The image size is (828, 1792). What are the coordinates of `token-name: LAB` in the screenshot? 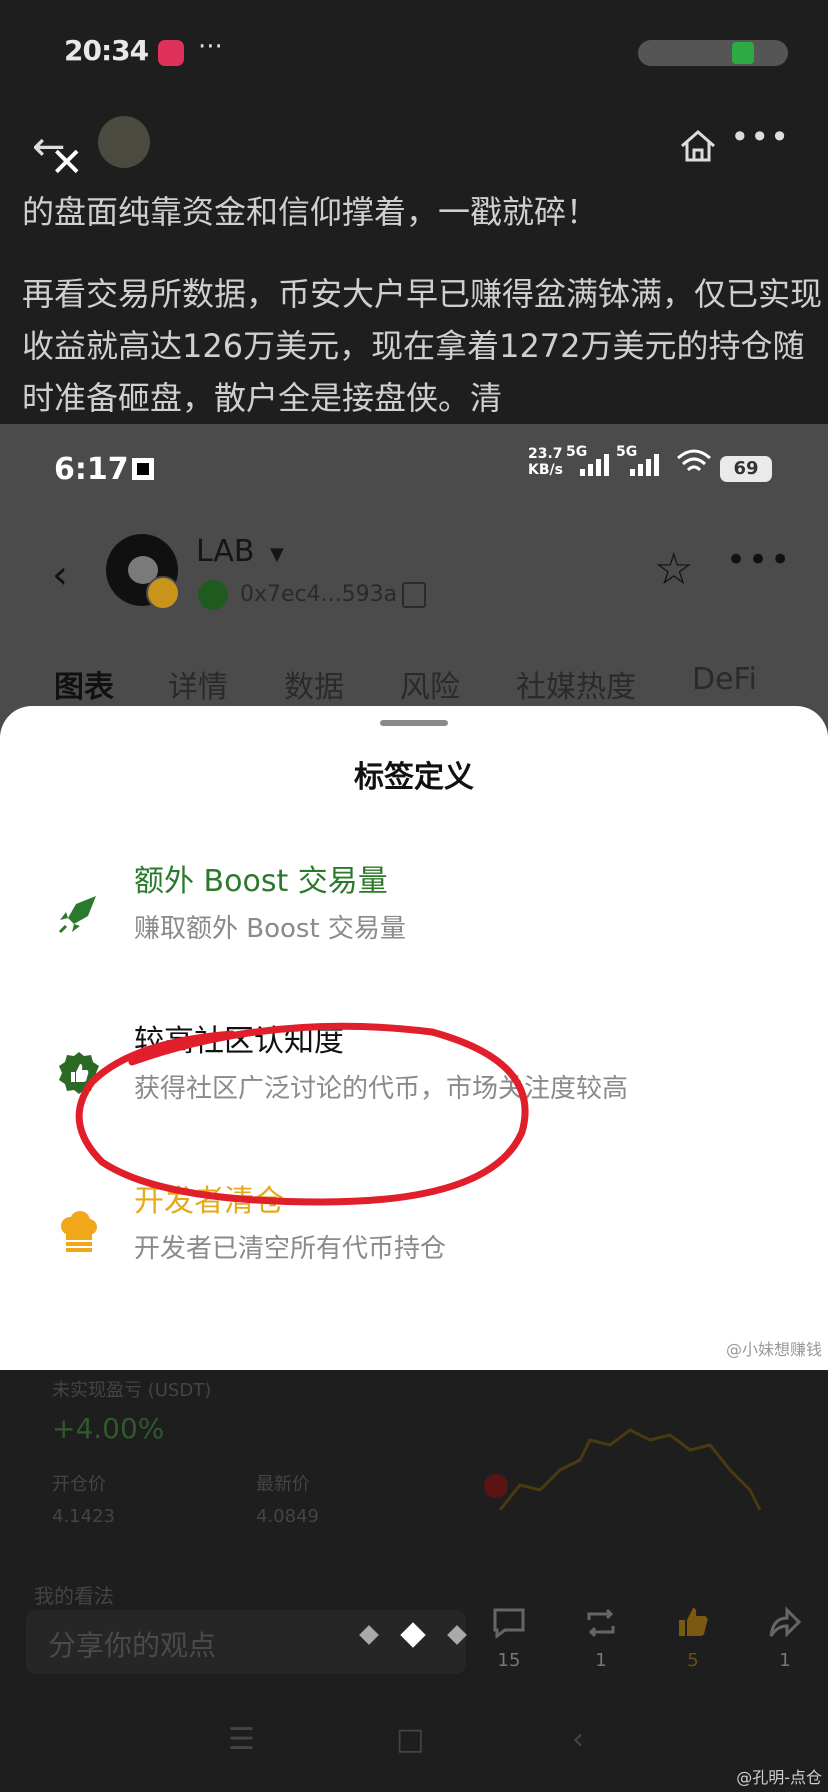 It's located at (225, 551).